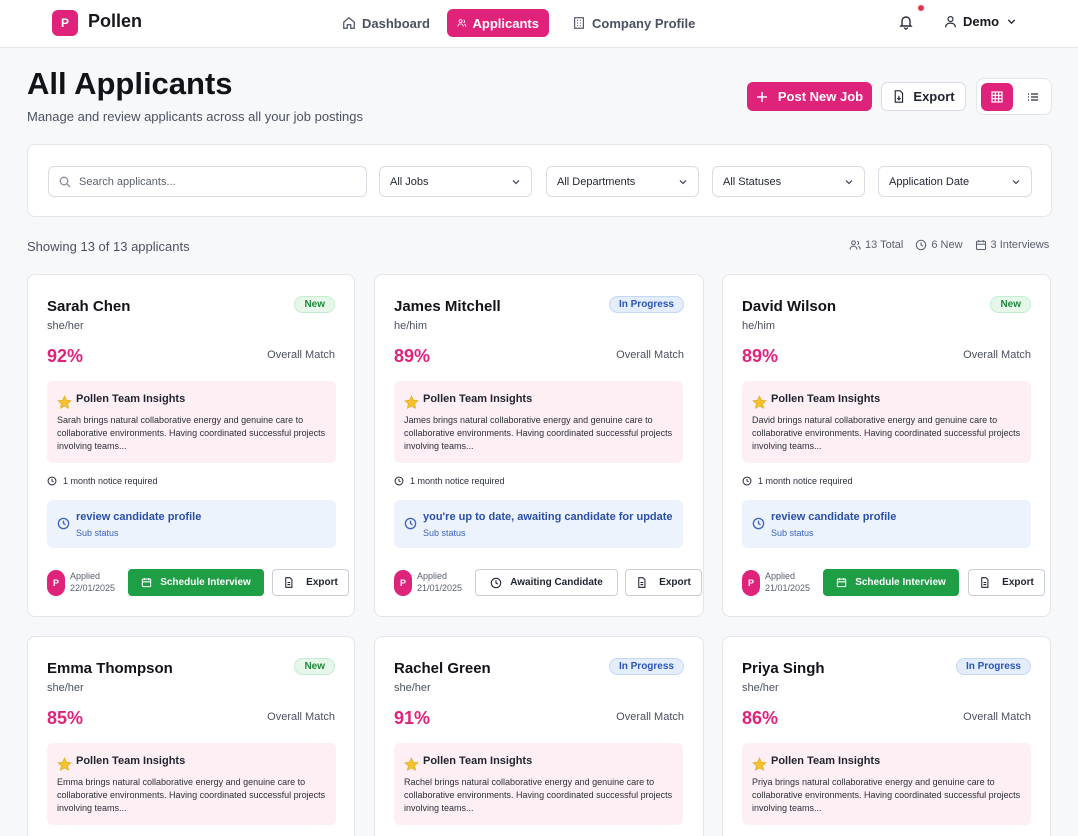  What do you see at coordinates (981, 21) in the screenshot?
I see `user-menu: Demo` at bounding box center [981, 21].